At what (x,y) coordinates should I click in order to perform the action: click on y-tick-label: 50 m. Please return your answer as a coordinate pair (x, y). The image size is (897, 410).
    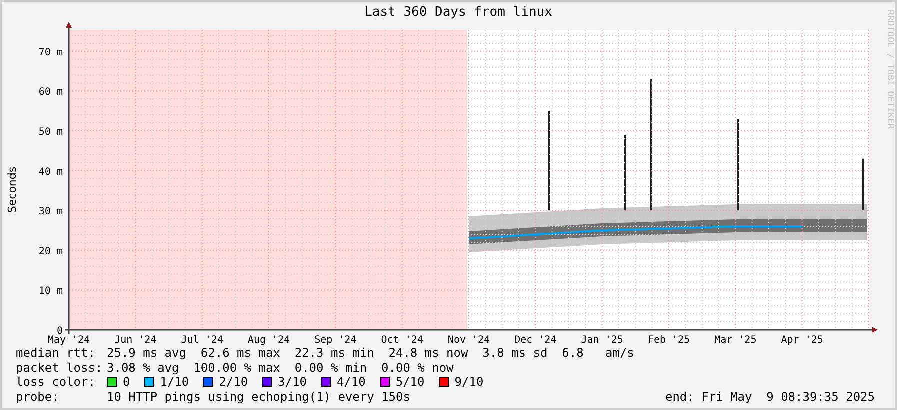
    Looking at the image, I should click on (50, 132).